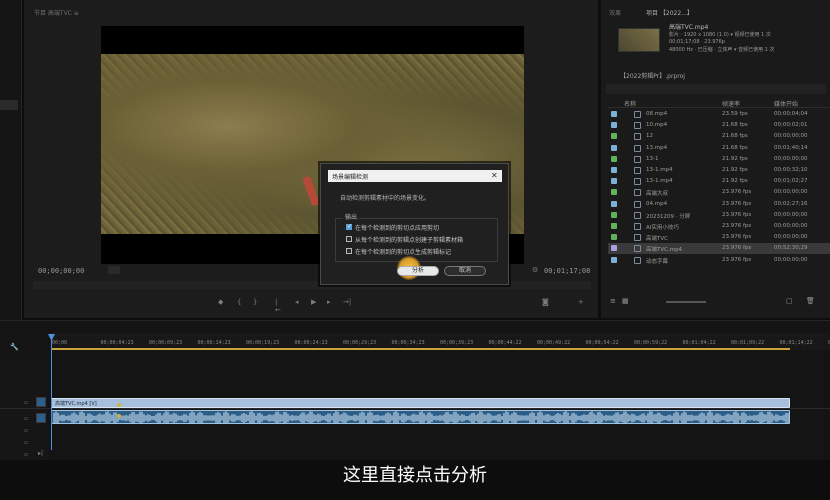 The height and width of the screenshot is (500, 830). Describe the element at coordinates (716, 89) in the screenshot. I see `project-search-bar` at that location.